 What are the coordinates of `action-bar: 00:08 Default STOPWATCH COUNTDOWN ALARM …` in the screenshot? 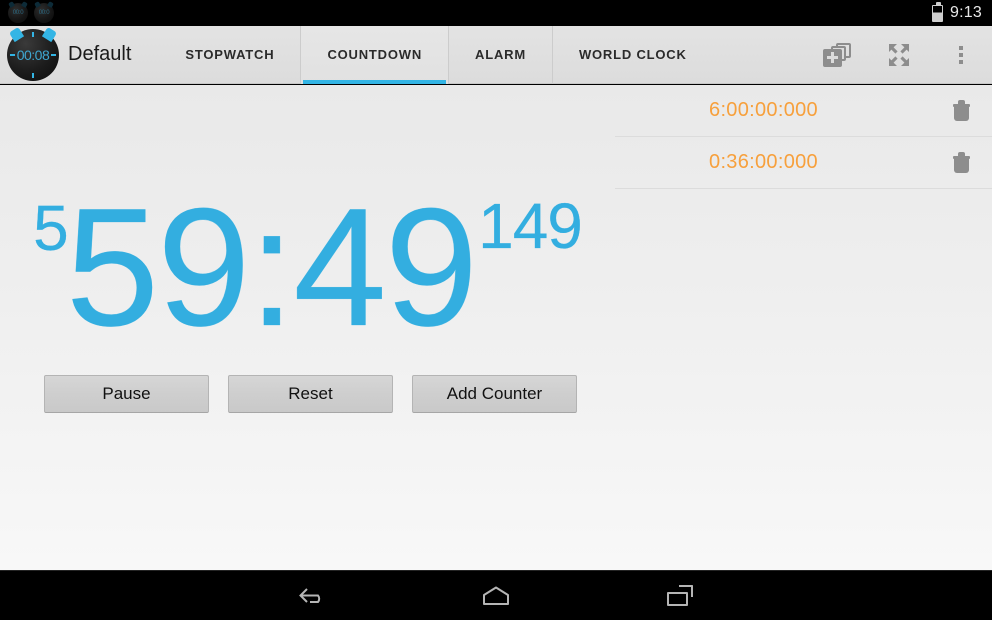 It's located at (496, 54).